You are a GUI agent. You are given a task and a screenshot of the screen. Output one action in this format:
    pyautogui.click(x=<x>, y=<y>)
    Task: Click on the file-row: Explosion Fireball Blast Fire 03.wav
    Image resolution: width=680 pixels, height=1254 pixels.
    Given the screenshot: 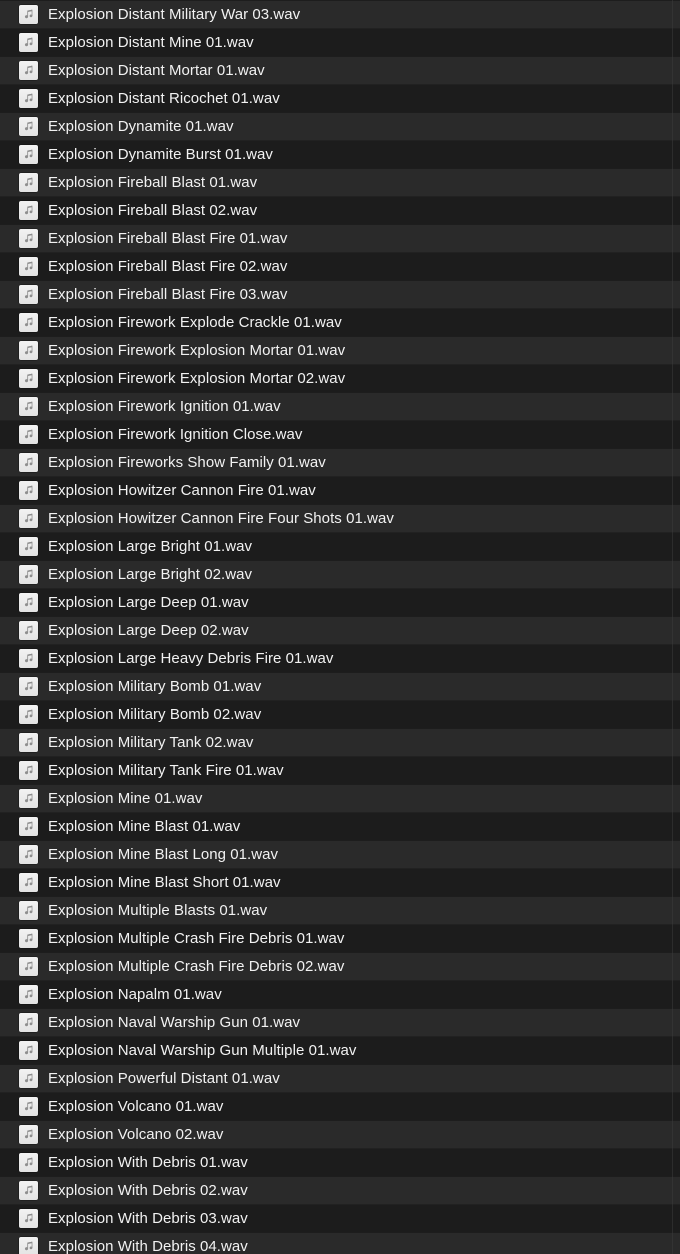 What is the action you would take?
    pyautogui.click(x=340, y=294)
    